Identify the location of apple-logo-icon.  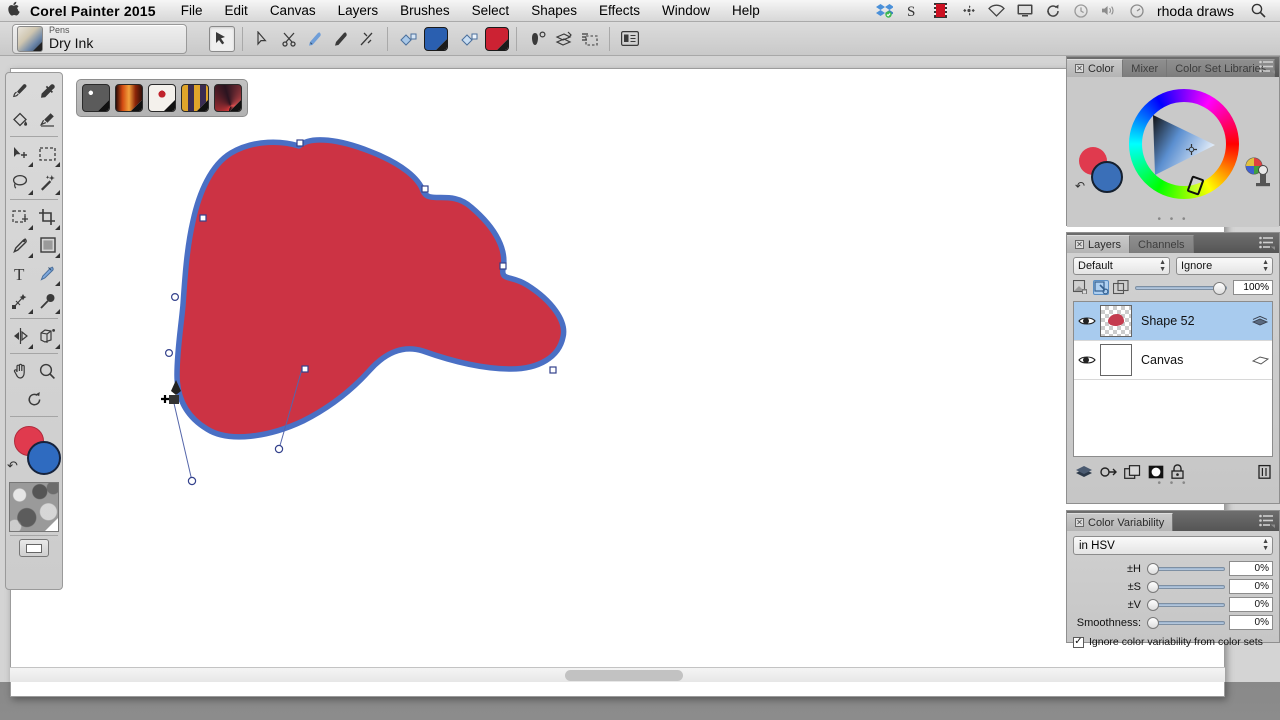
(14, 11).